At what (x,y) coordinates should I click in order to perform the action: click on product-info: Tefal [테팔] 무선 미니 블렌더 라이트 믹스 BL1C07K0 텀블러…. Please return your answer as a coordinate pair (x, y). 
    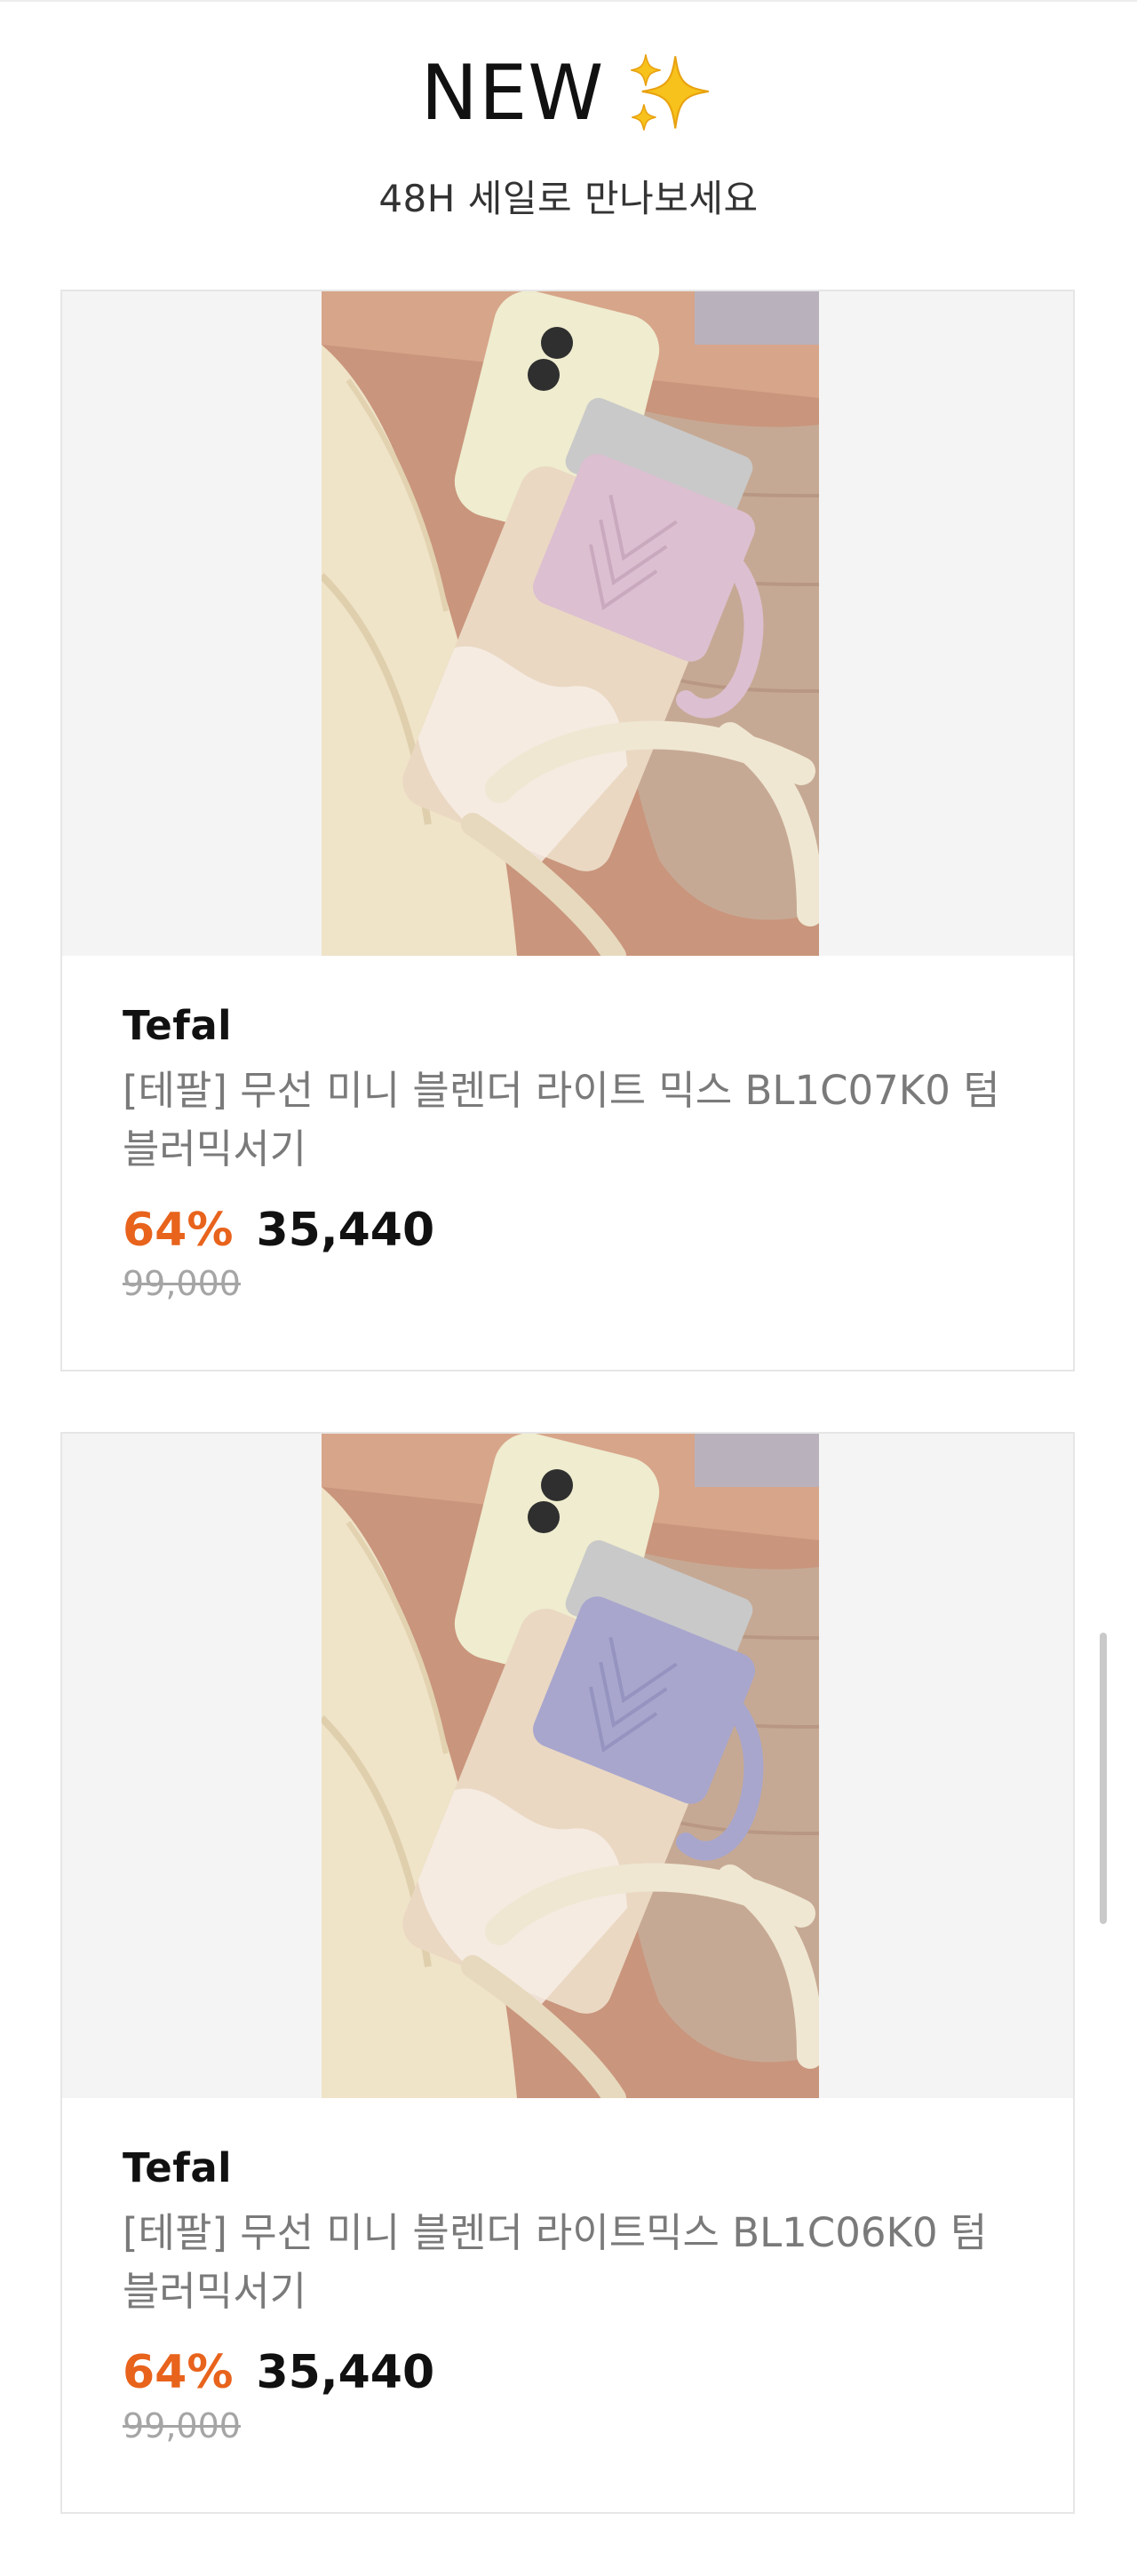
    Looking at the image, I should click on (567, 1152).